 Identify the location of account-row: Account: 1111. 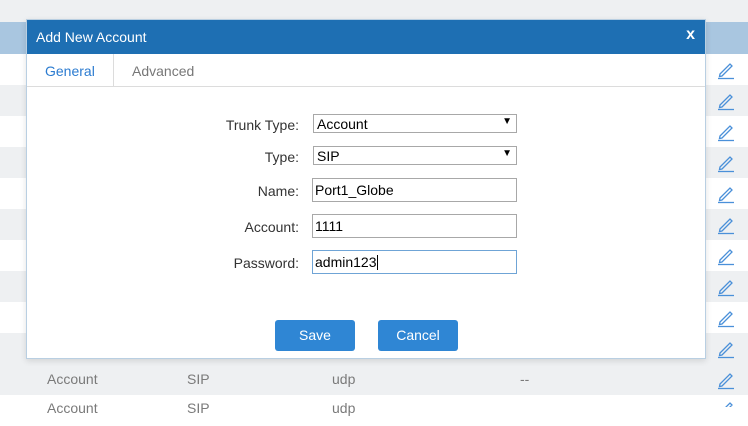
(366, 227).